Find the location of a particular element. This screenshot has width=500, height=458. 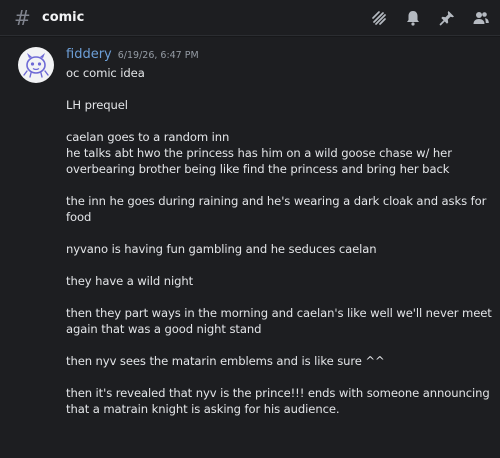

threads-icon is located at coordinates (379, 18).